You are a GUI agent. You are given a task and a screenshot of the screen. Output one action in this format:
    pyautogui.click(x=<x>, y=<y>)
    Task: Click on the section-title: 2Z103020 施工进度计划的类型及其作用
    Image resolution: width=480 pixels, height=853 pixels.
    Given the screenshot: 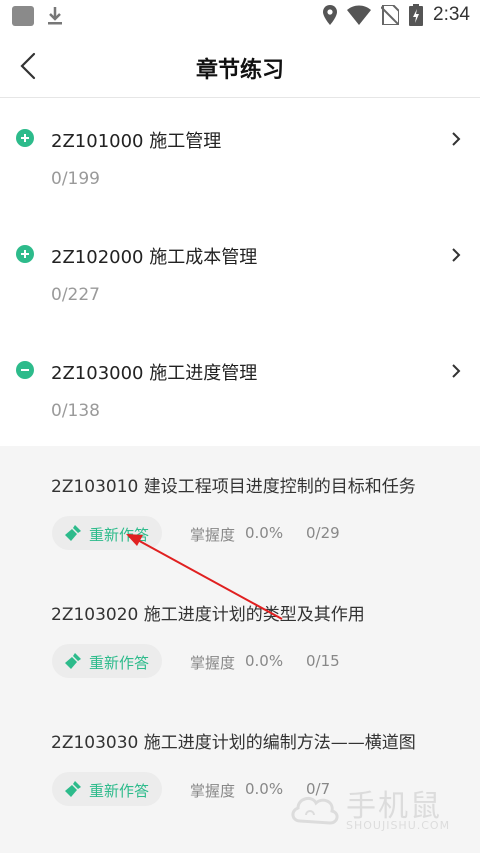 What is the action you would take?
    pyautogui.click(x=208, y=615)
    